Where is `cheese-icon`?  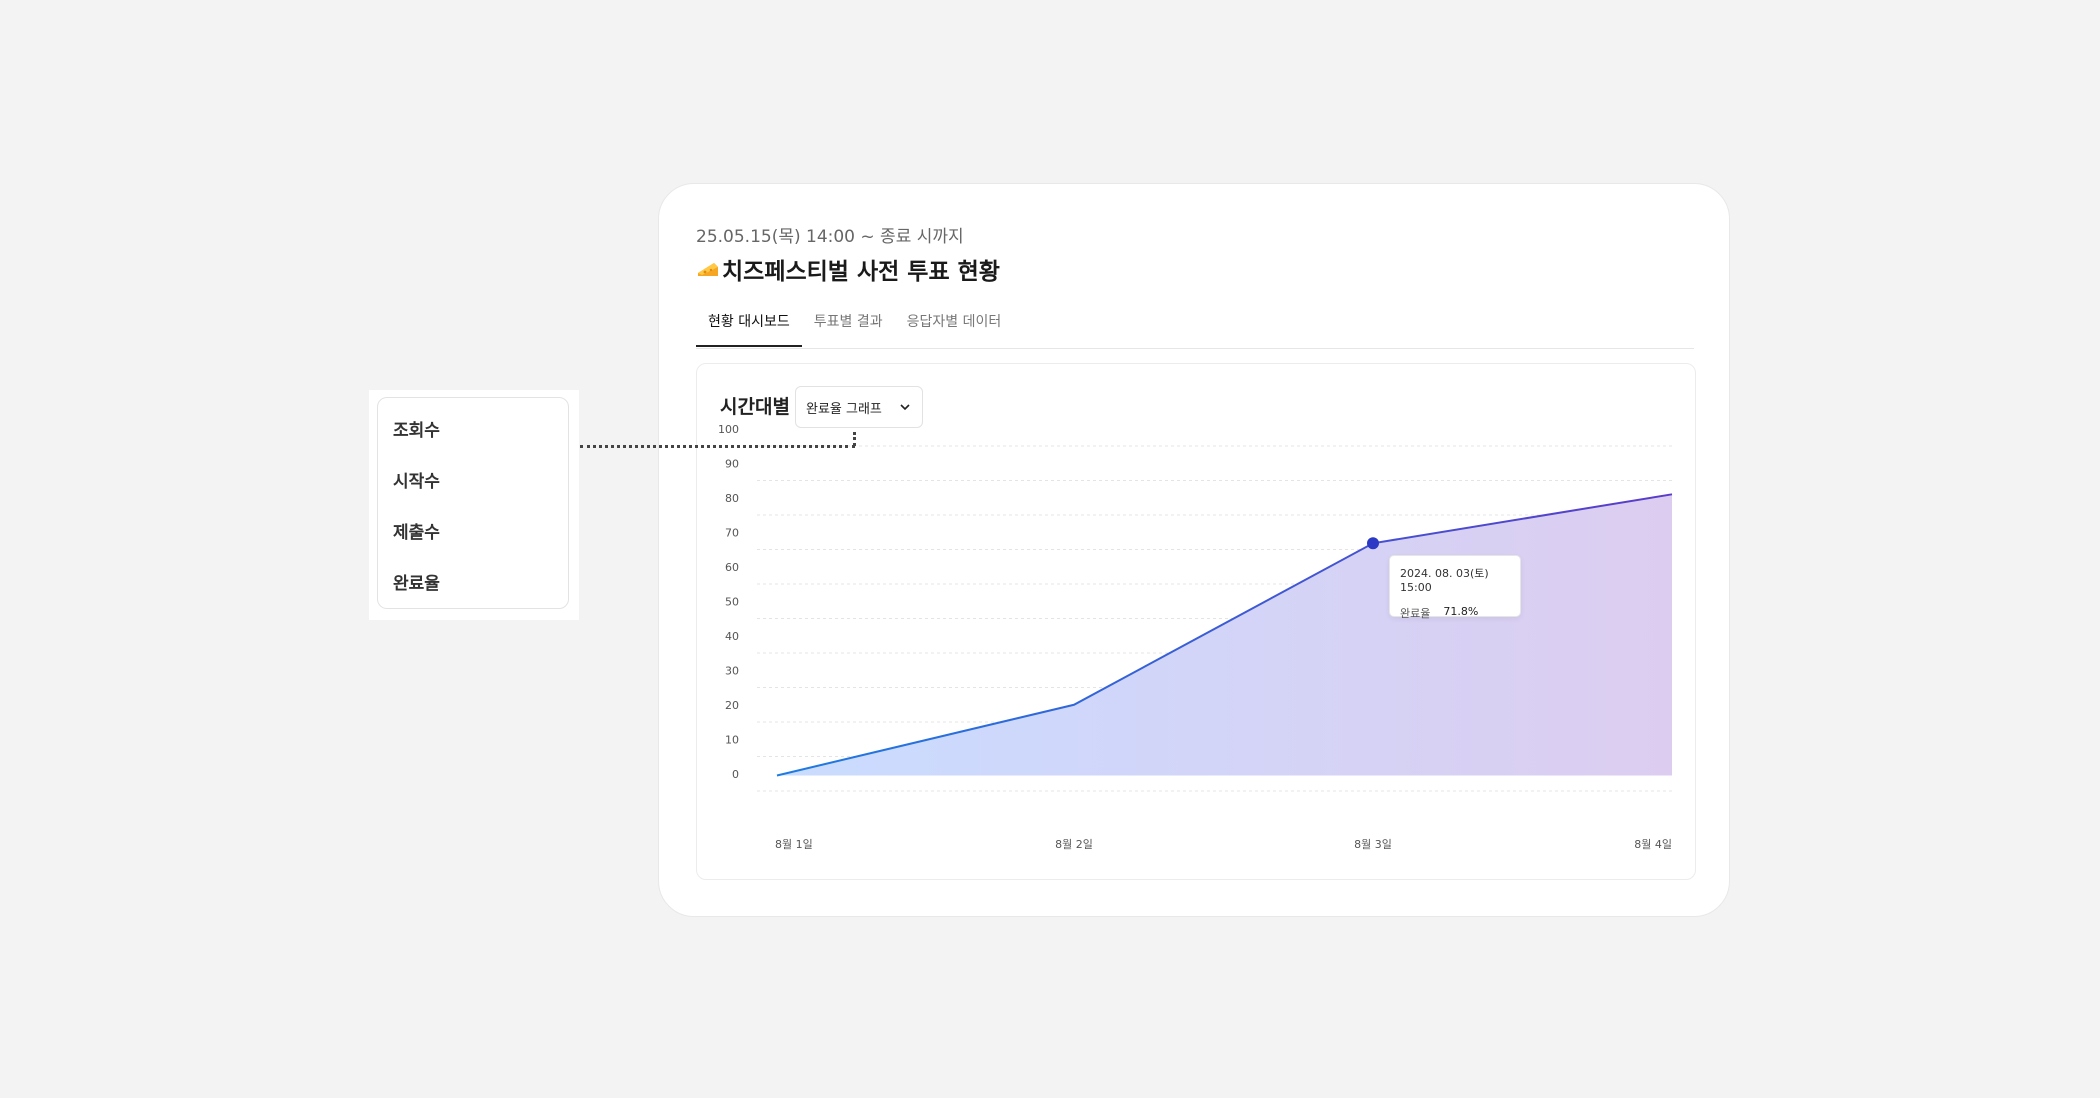
cheese-icon is located at coordinates (708, 269).